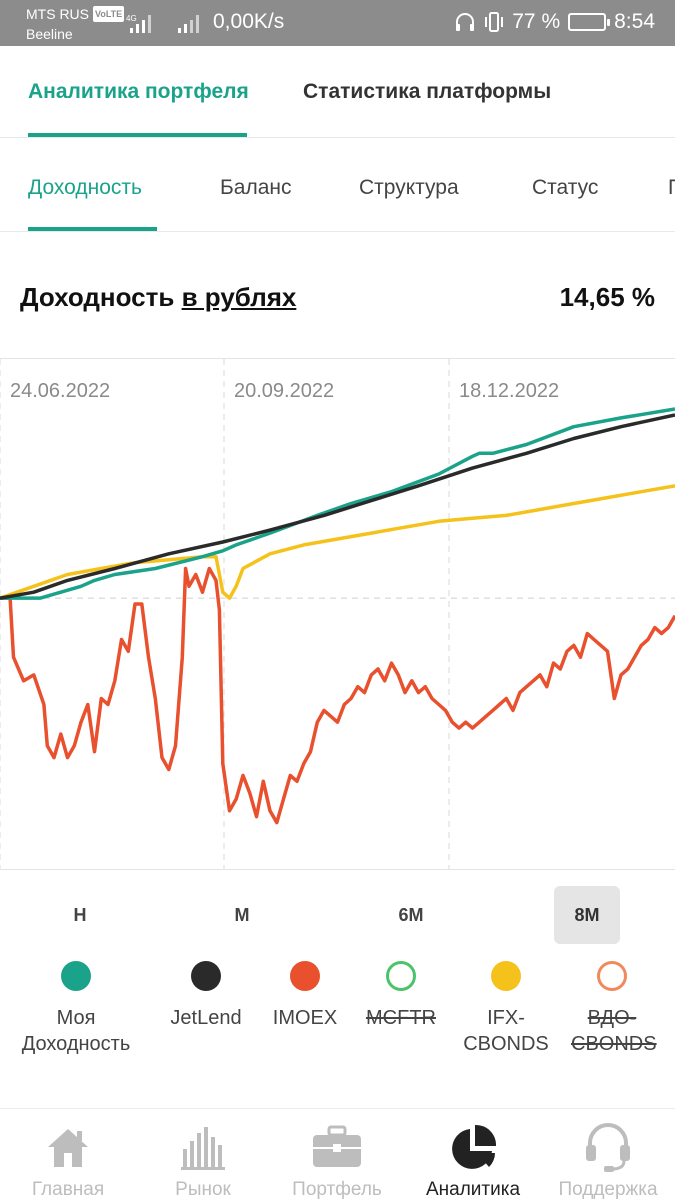 Image resolution: width=675 pixels, height=1200 pixels. Describe the element at coordinates (97, 297) in the screenshot. I see `section-title-prefix: Доходность` at that location.